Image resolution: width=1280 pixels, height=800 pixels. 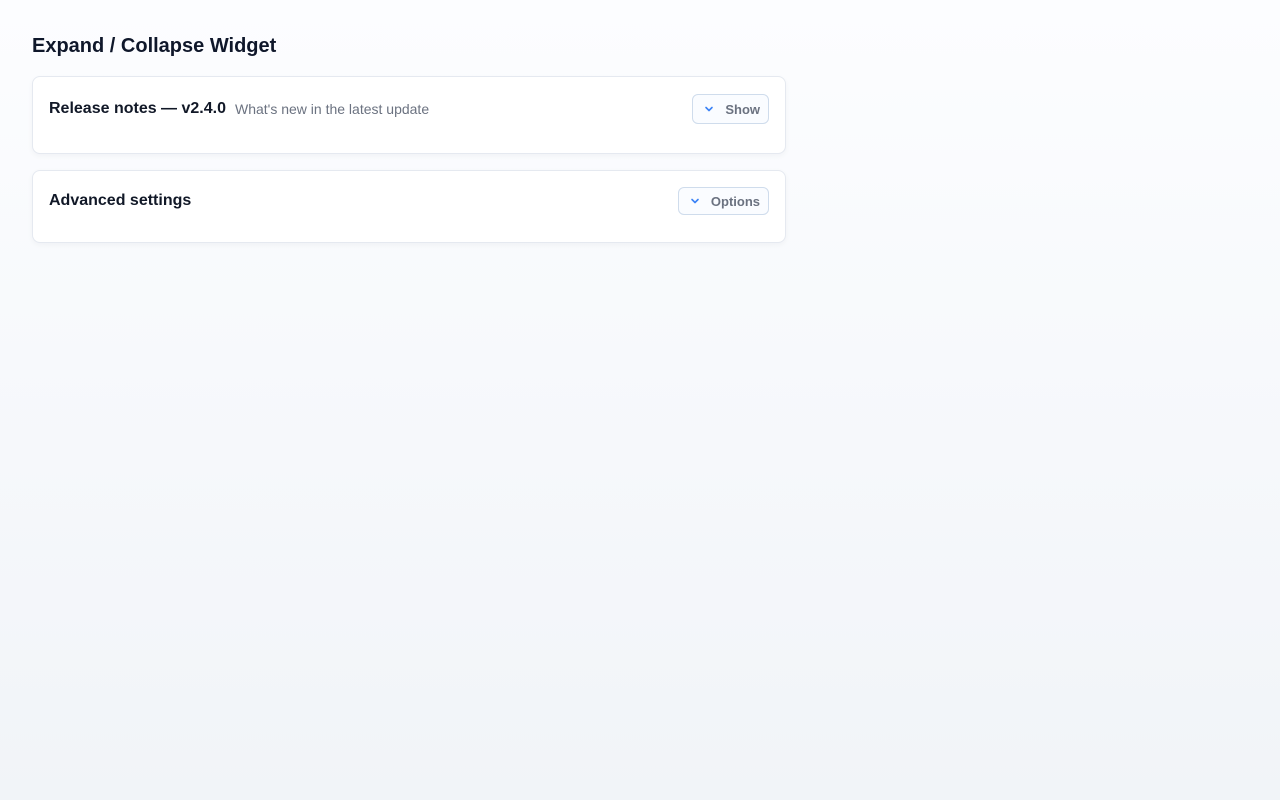 What do you see at coordinates (735, 201) in the screenshot?
I see `toggle-label: Options` at bounding box center [735, 201].